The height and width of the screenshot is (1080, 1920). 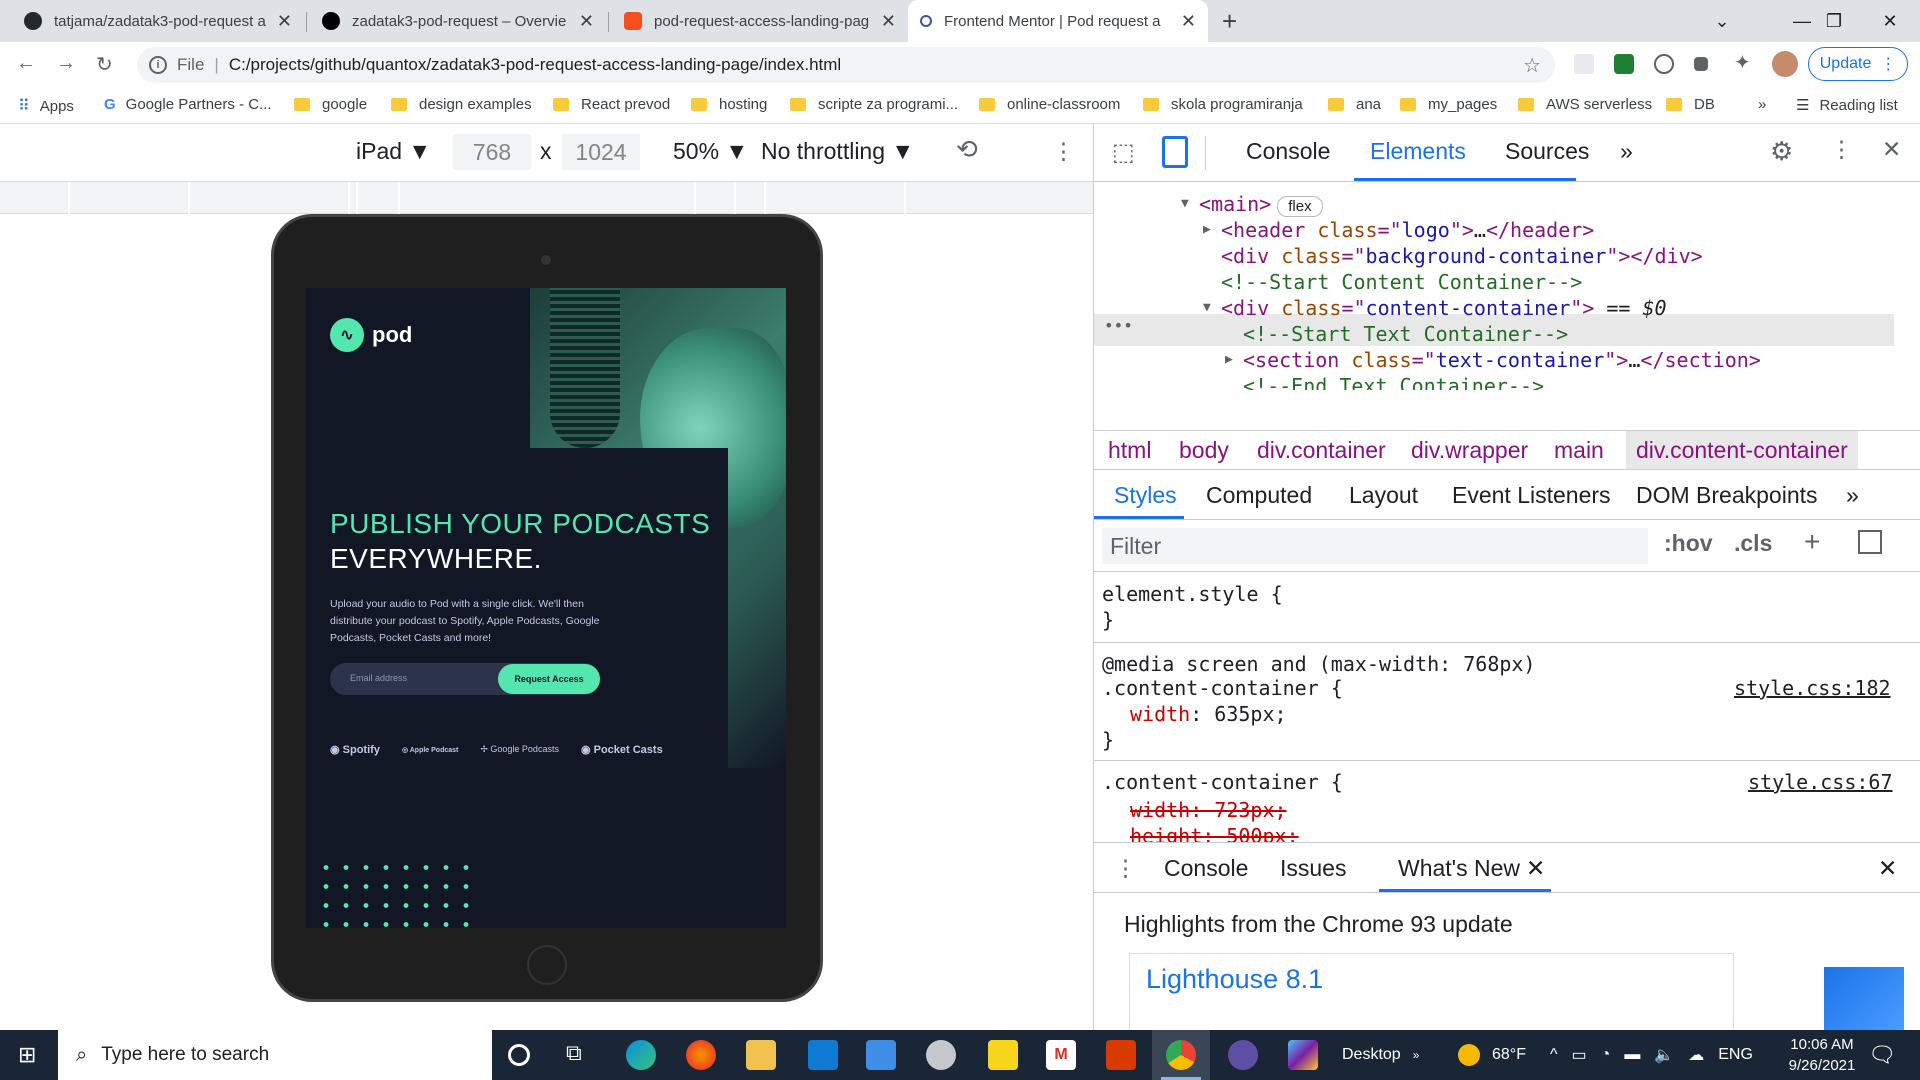 What do you see at coordinates (519, 1055) in the screenshot?
I see `cortana-icon` at bounding box center [519, 1055].